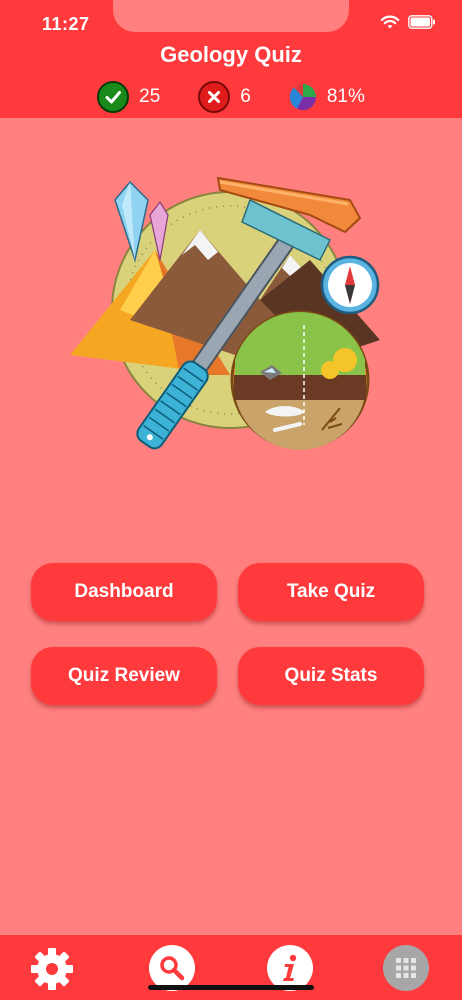 This screenshot has width=462, height=1000. I want to click on quiz-stats-button: Quiz Stats, so click(331, 676).